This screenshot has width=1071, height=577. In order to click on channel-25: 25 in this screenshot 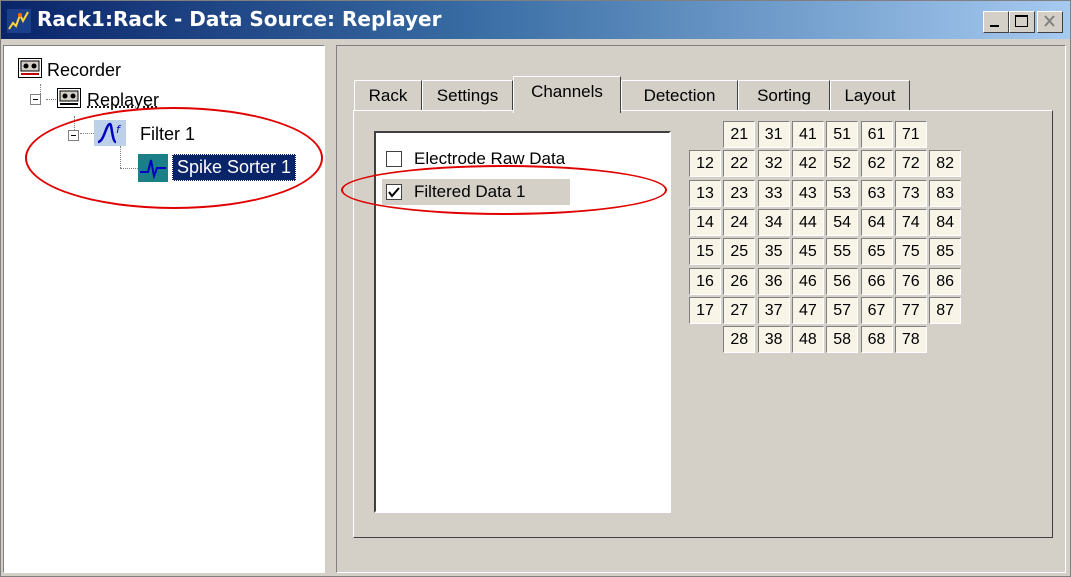, I will do `click(739, 252)`.